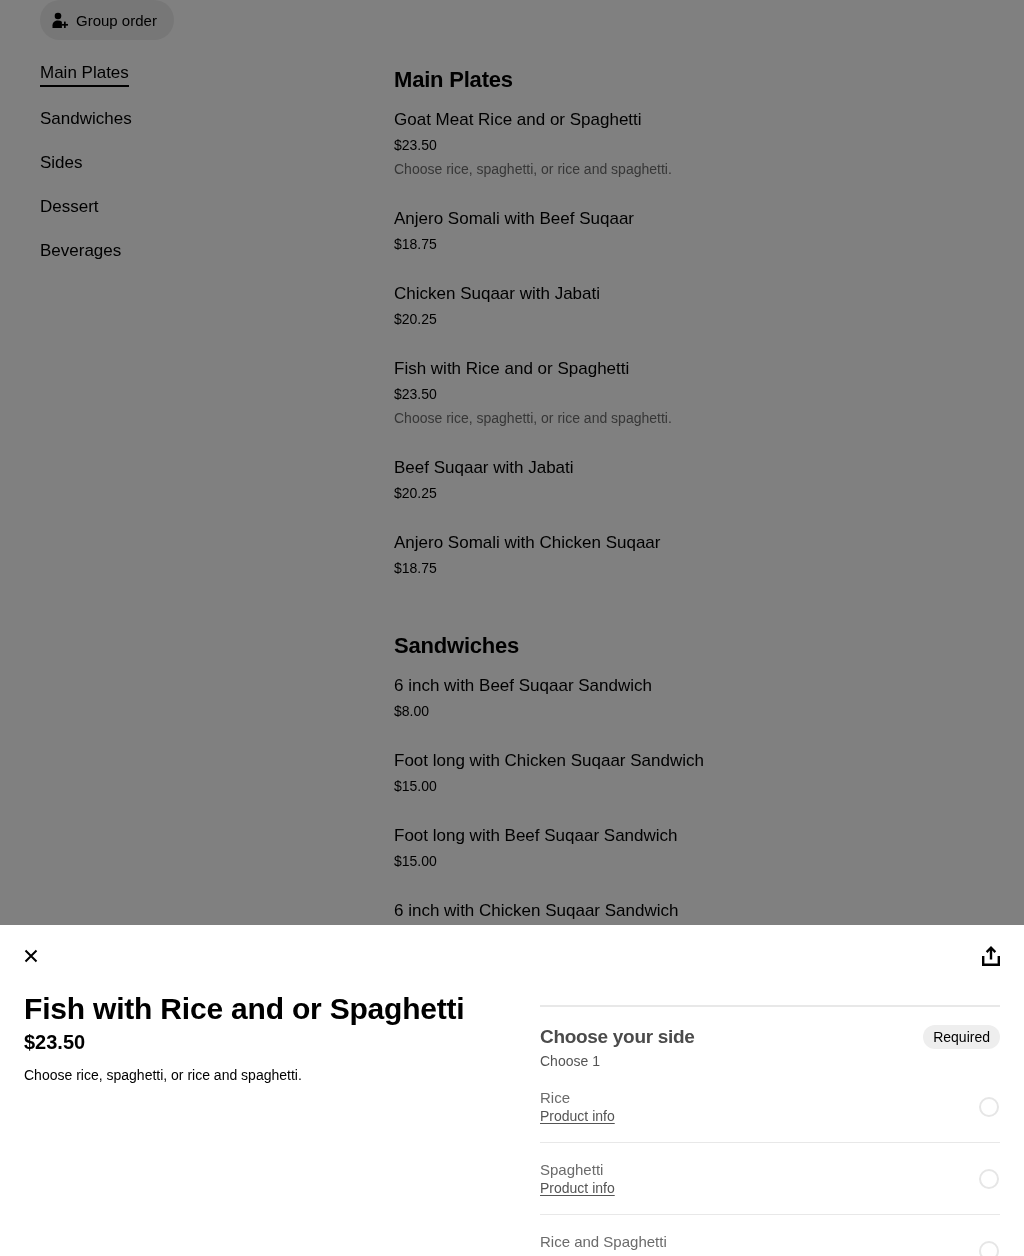  I want to click on item-price: $23.50, so click(55, 1042).